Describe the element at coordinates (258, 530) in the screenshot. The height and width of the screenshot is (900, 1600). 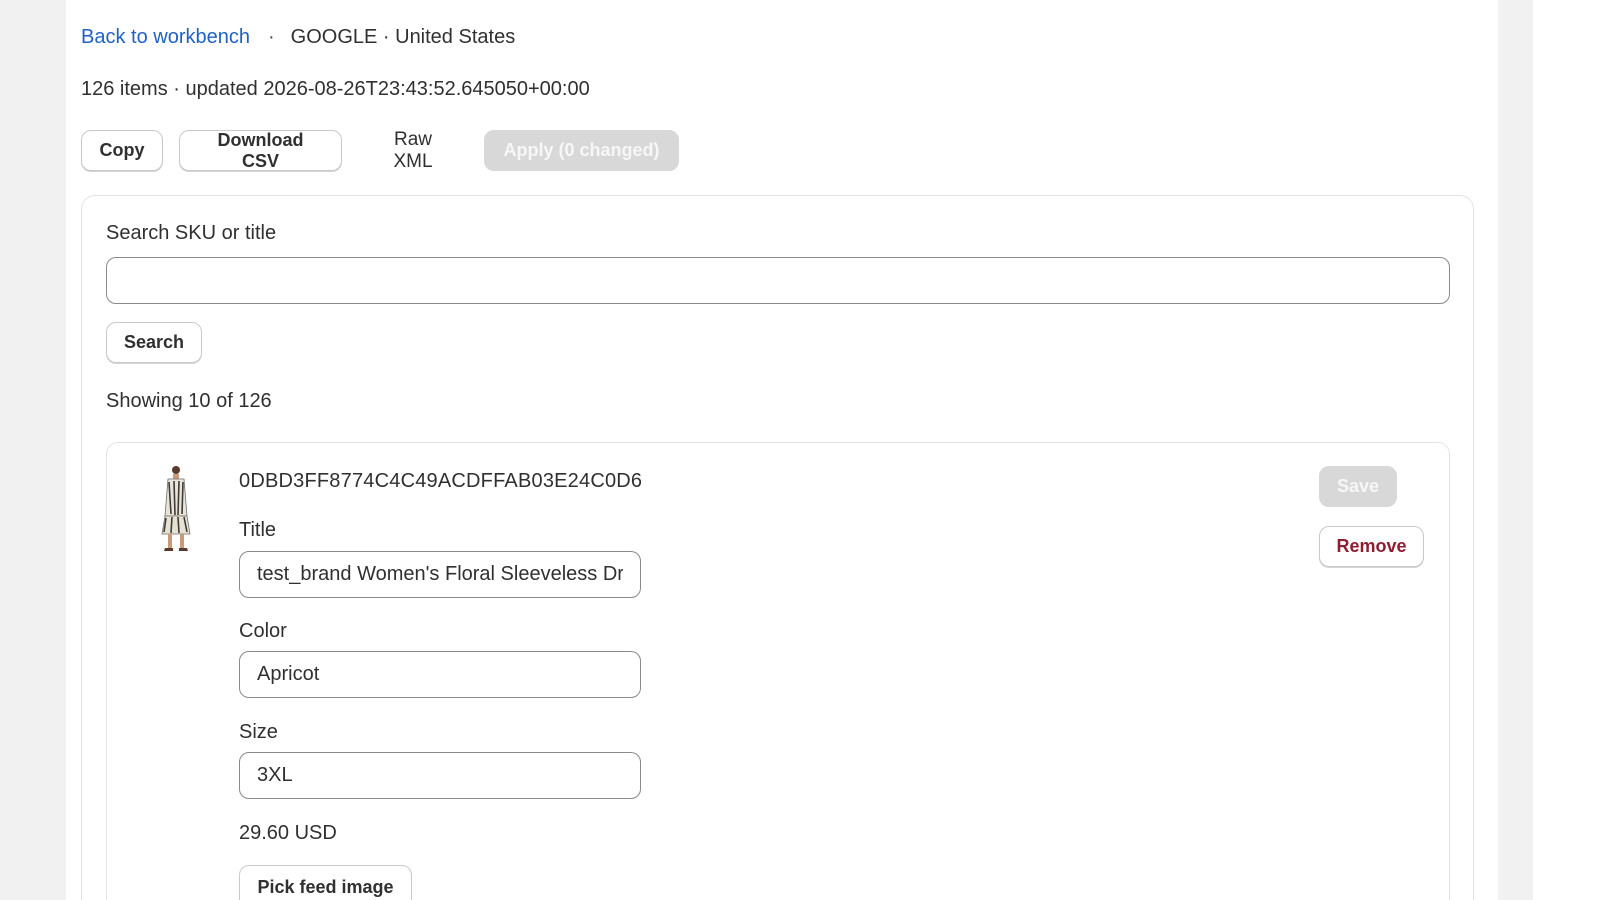
I see `title-label: Title` at that location.